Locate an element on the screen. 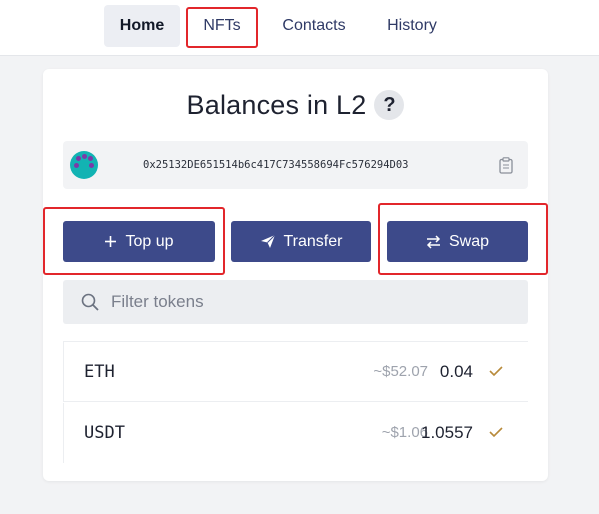 The height and width of the screenshot is (514, 599). tab-nfts: NFTs is located at coordinates (222, 26).